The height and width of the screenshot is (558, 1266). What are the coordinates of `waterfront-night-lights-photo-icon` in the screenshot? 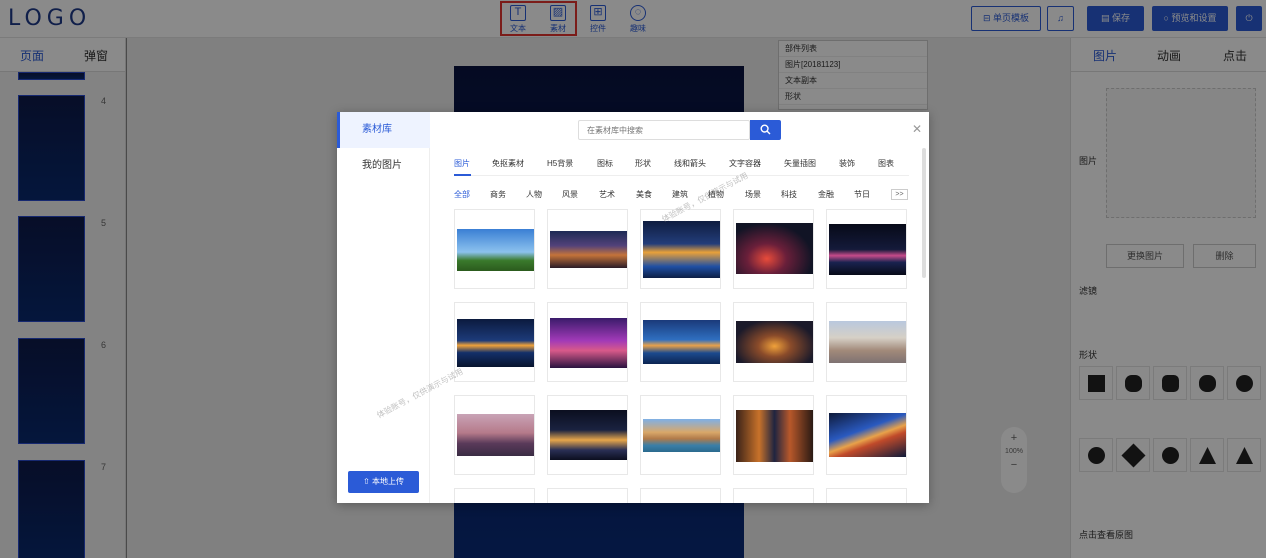 It's located at (681, 249).